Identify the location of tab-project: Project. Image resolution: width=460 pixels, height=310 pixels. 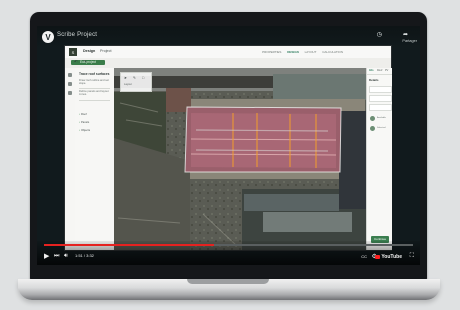
(105, 51).